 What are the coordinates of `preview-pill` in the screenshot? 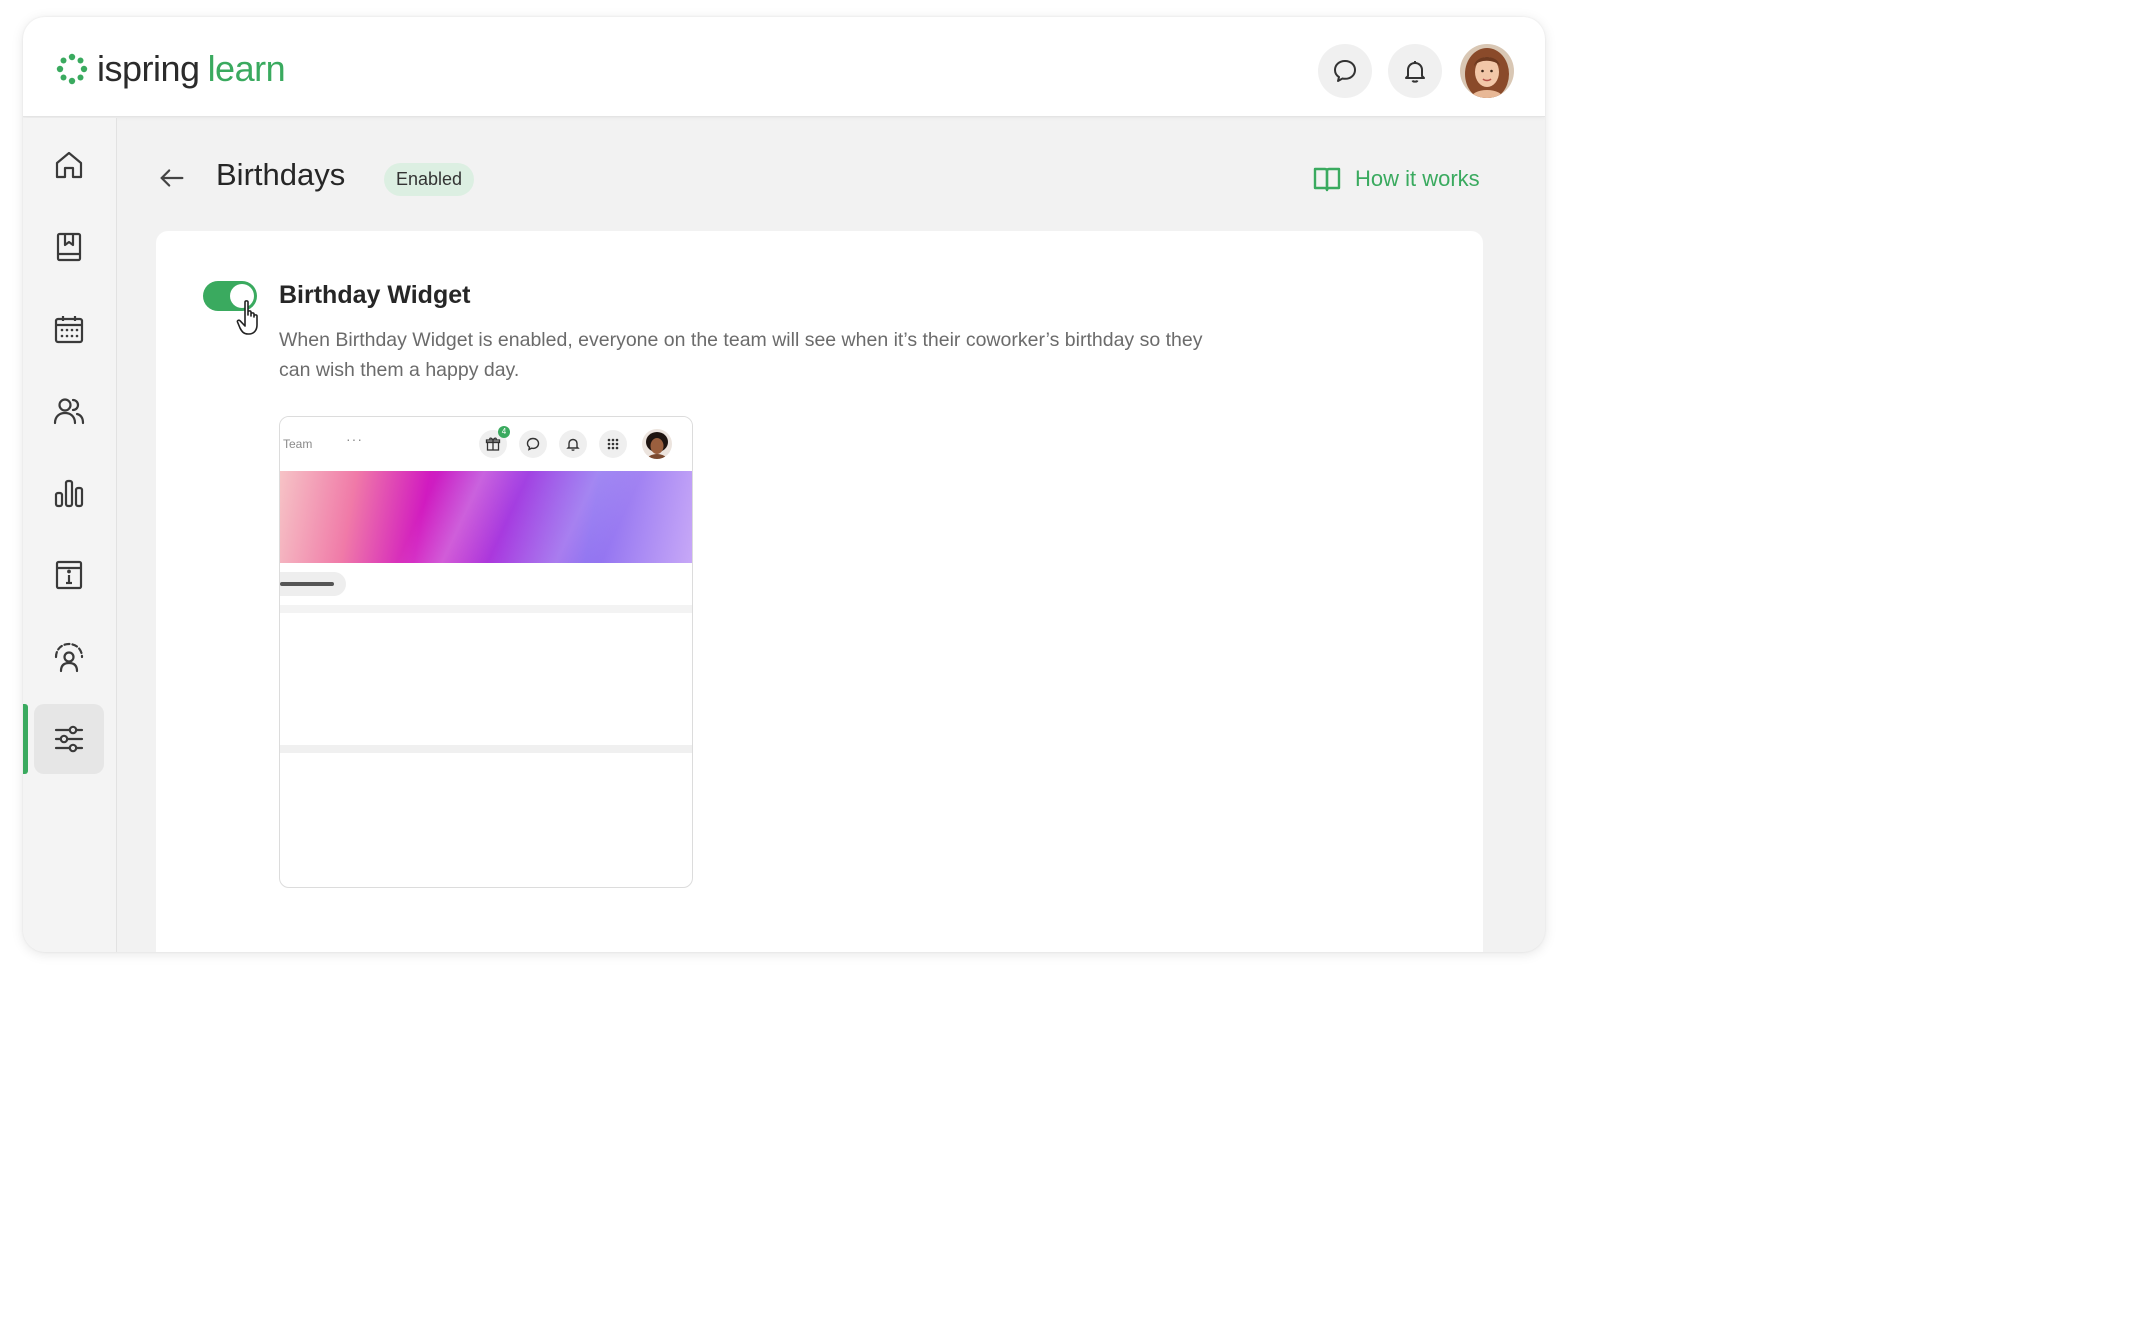 It's located at (313, 584).